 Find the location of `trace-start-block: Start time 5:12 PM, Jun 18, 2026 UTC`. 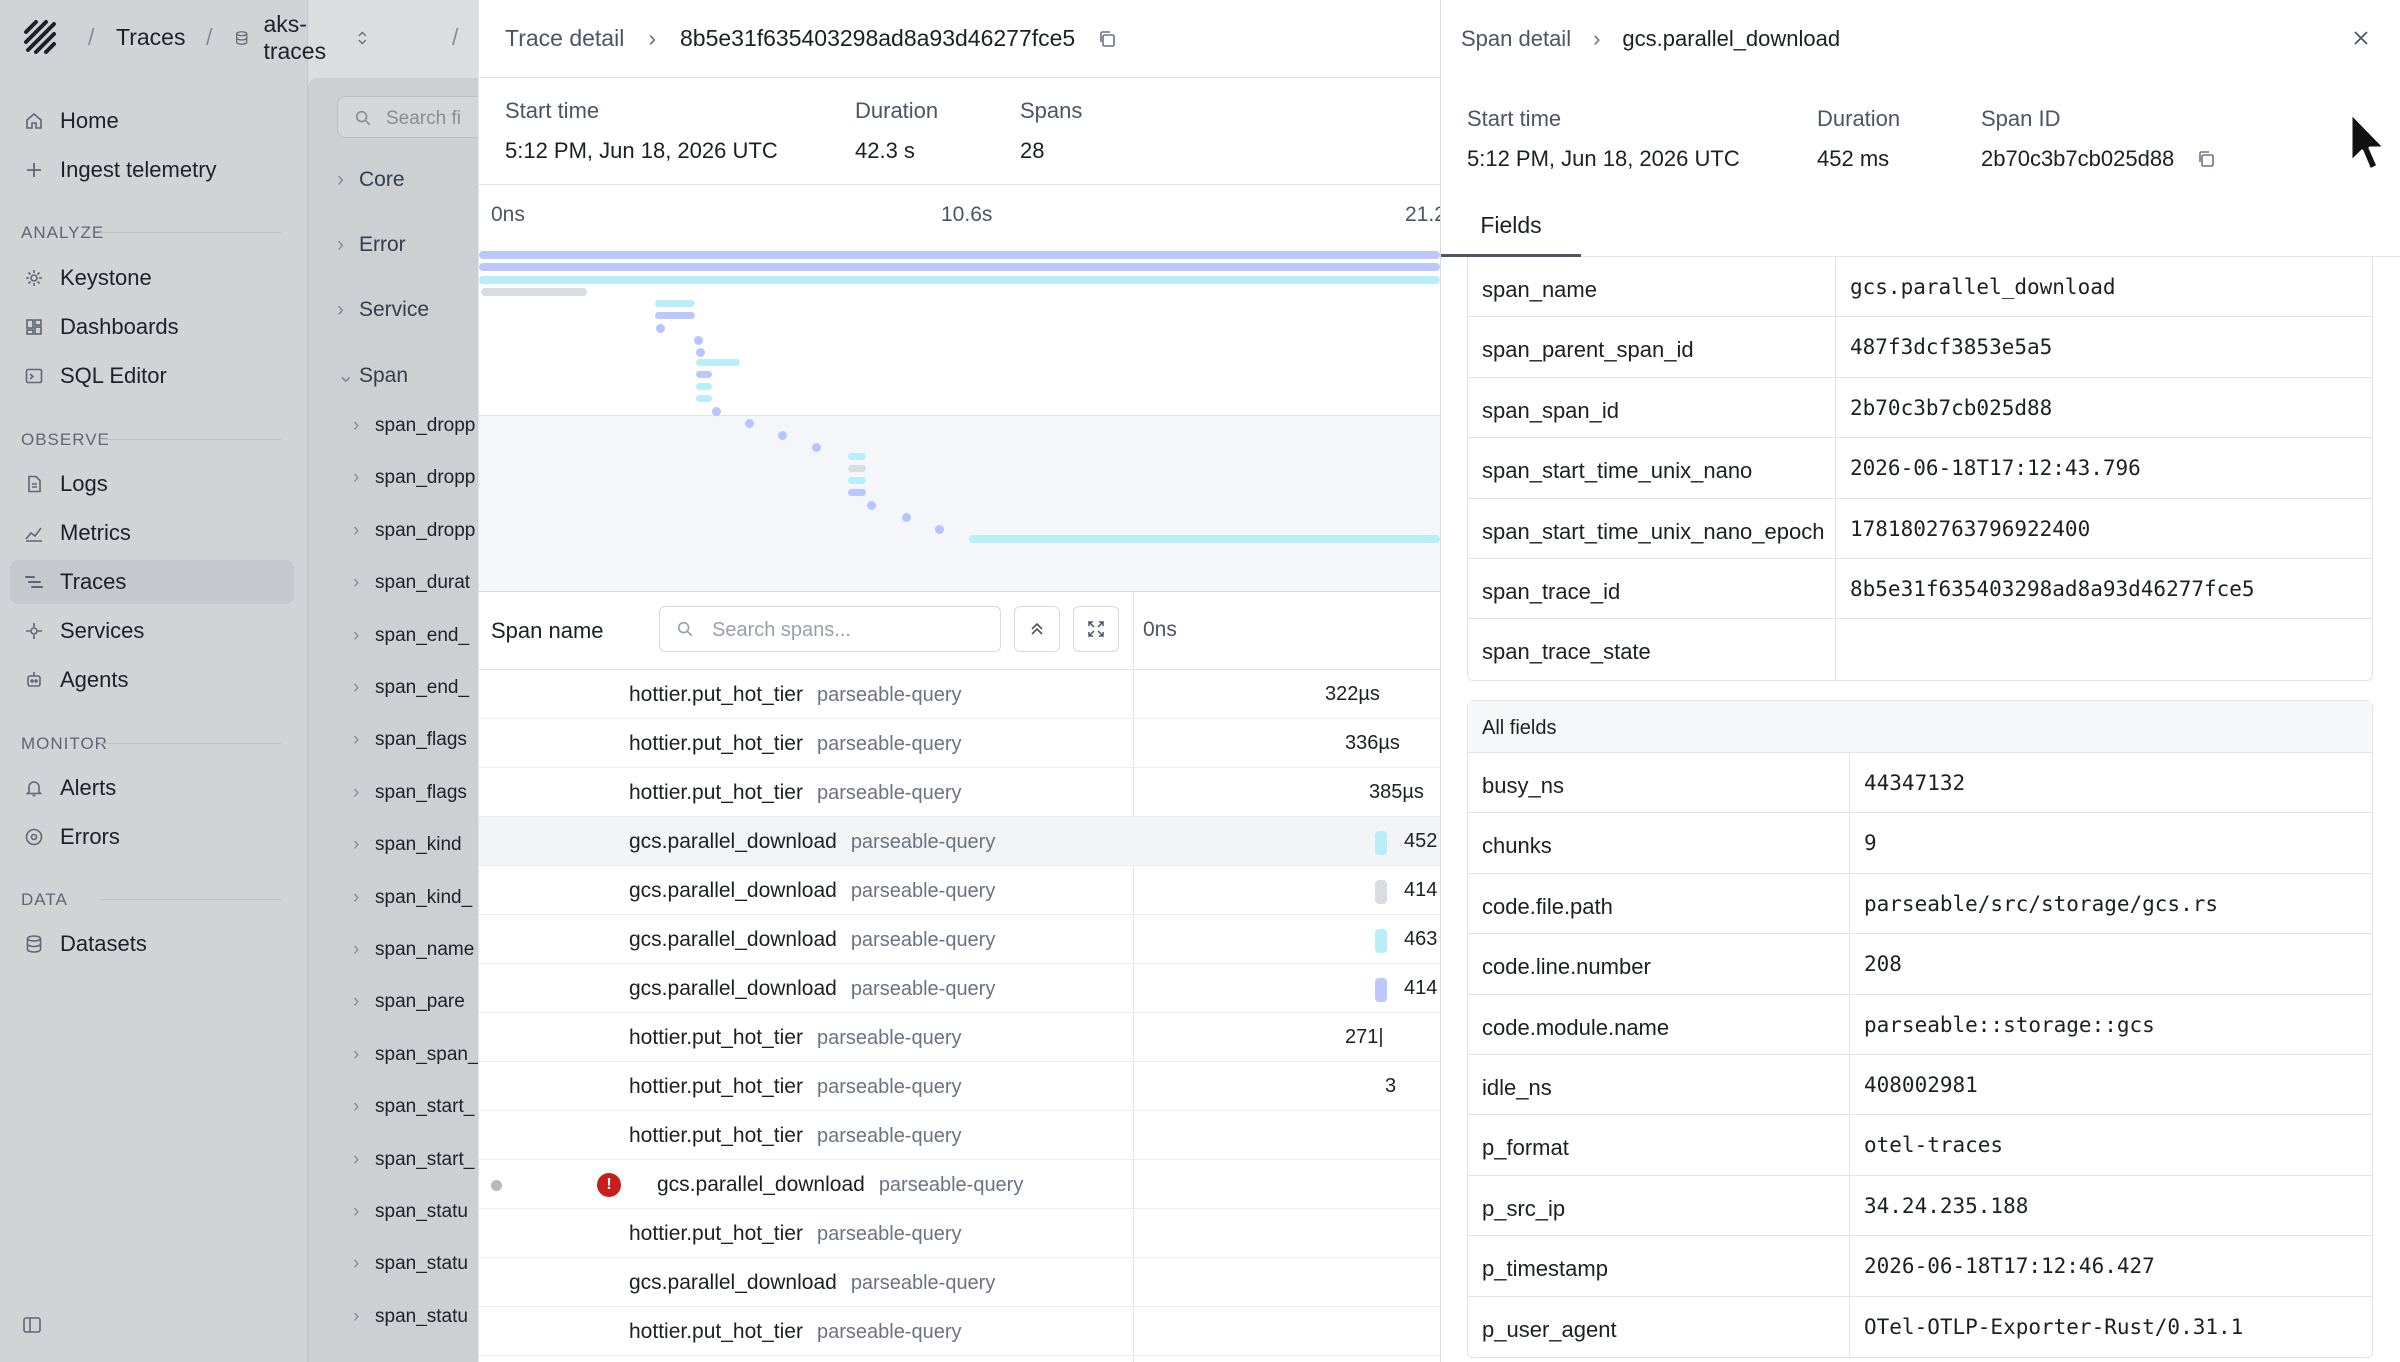

trace-start-block: Start time 5:12 PM, Jun 18, 2026 UTC is located at coordinates (641, 131).